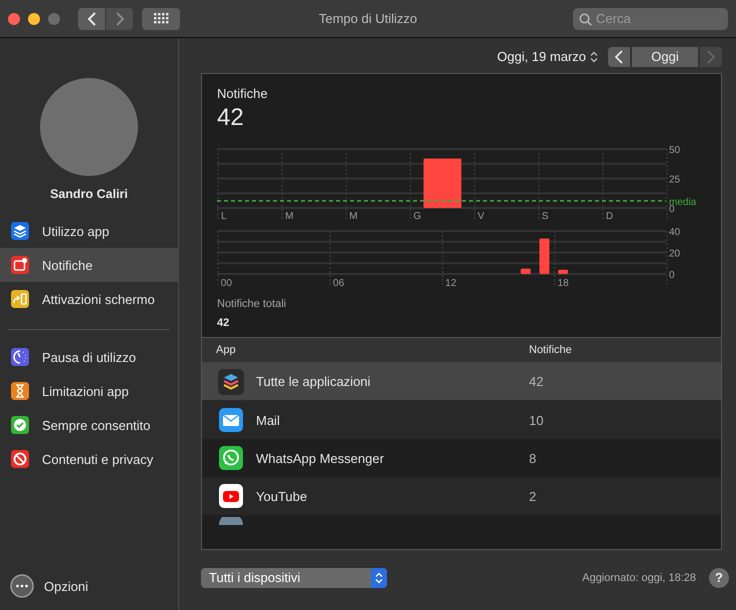  Describe the element at coordinates (547, 56) in the screenshot. I see `date-picker: Oggi, 19 marzo` at that location.